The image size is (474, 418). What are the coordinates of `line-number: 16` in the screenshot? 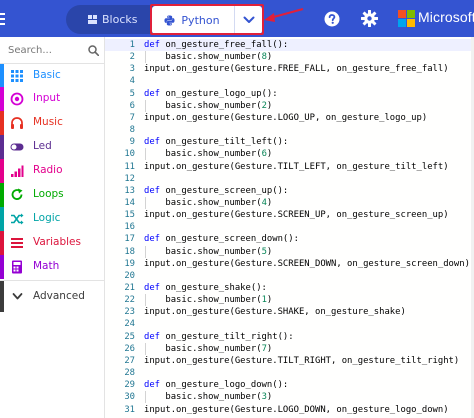 It's located at (129, 227).